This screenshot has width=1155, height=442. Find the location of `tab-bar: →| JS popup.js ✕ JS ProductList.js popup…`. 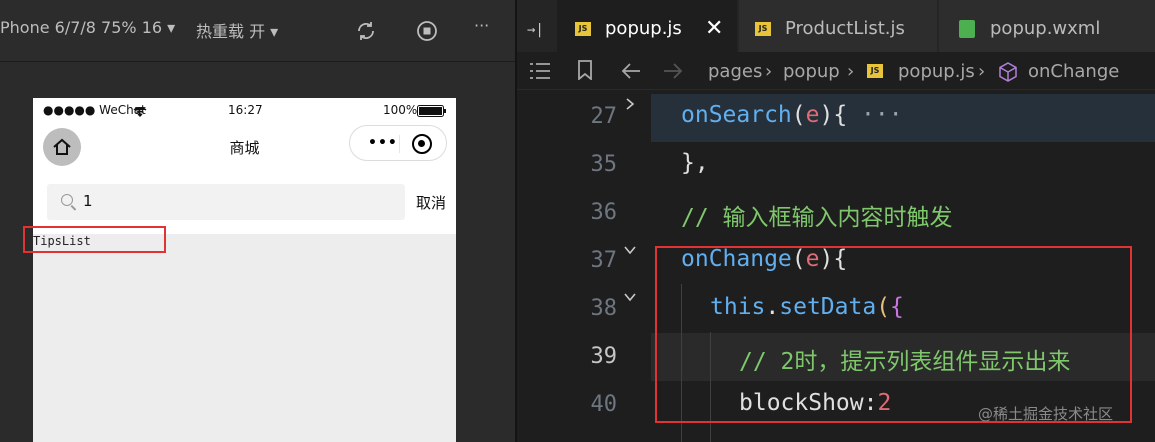

tab-bar: →| JS popup.js ✕ JS ProductList.js popup… is located at coordinates (836, 26).